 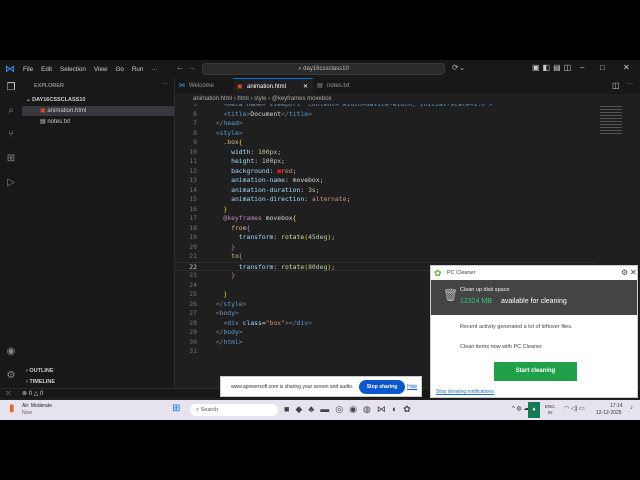 What do you see at coordinates (195, 123) in the screenshot?
I see `line-number: 7` at bounding box center [195, 123].